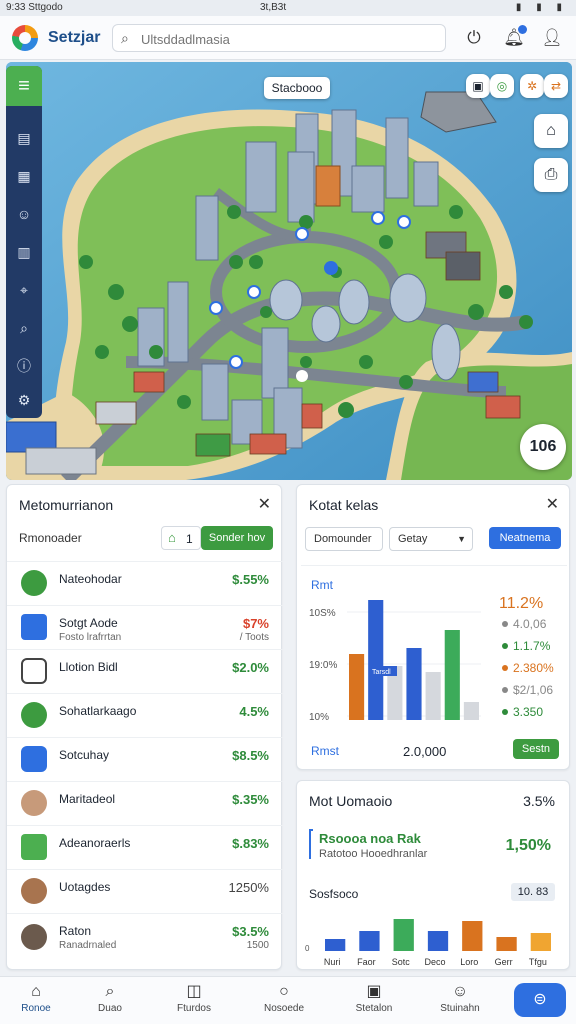 This screenshot has height=1024, width=576. I want to click on power-icon: ⏻, so click(474, 38).